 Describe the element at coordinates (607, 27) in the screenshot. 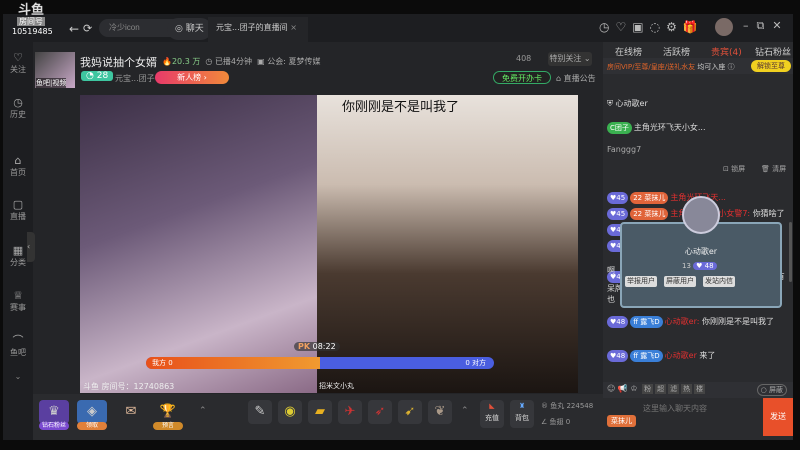

I see `clock-icon: ◷` at that location.